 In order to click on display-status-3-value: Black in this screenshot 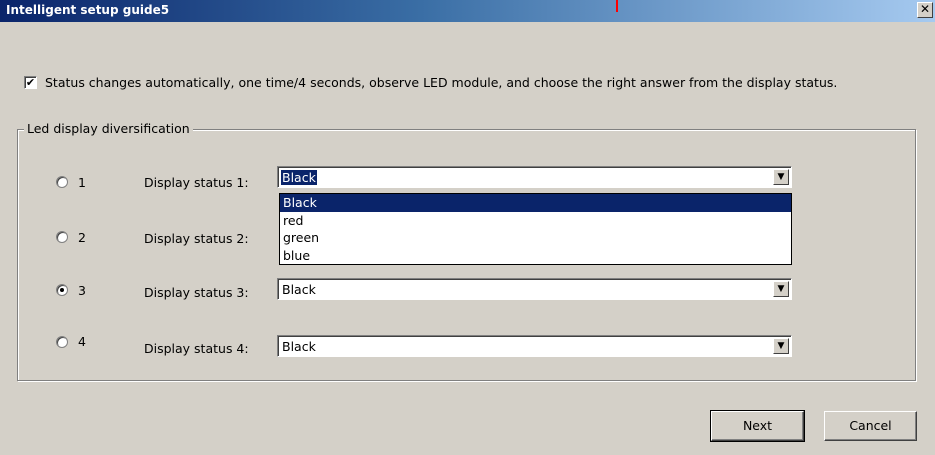, I will do `click(299, 289)`.